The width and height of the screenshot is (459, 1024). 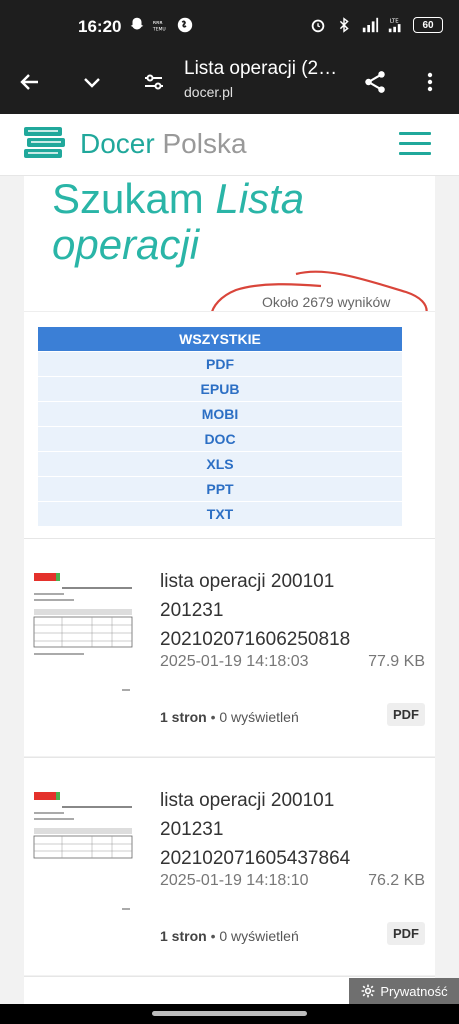 What do you see at coordinates (326, 302) in the screenshot?
I see `results-count: Około 2679 wyników` at bounding box center [326, 302].